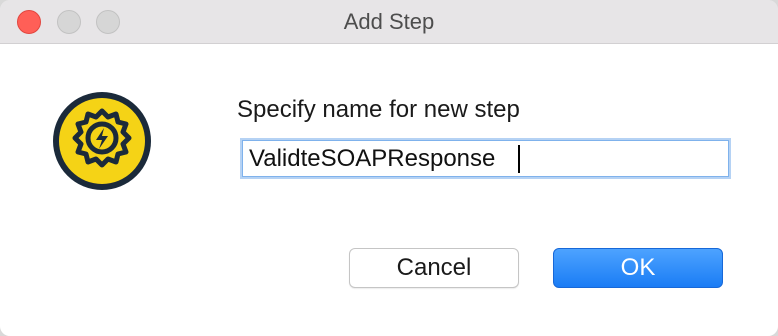  I want to click on step-name-prompt: Specify name for new step, so click(378, 109).